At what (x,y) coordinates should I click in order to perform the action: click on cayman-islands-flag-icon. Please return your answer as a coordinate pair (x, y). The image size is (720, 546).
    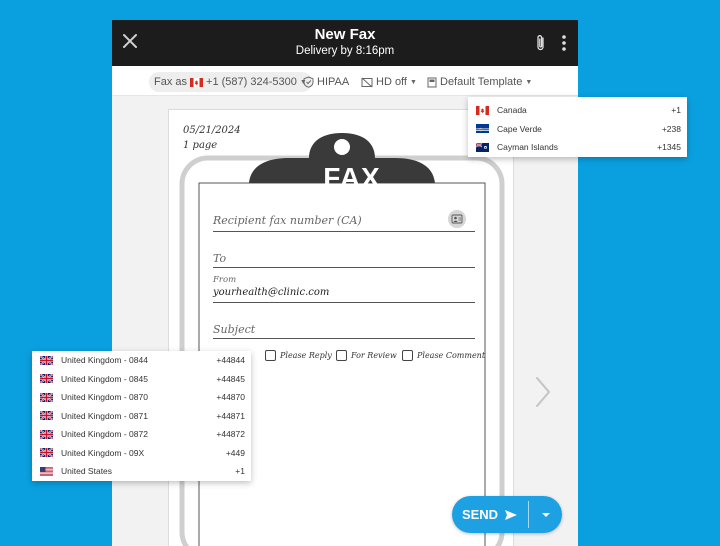
    Looking at the image, I should click on (482, 147).